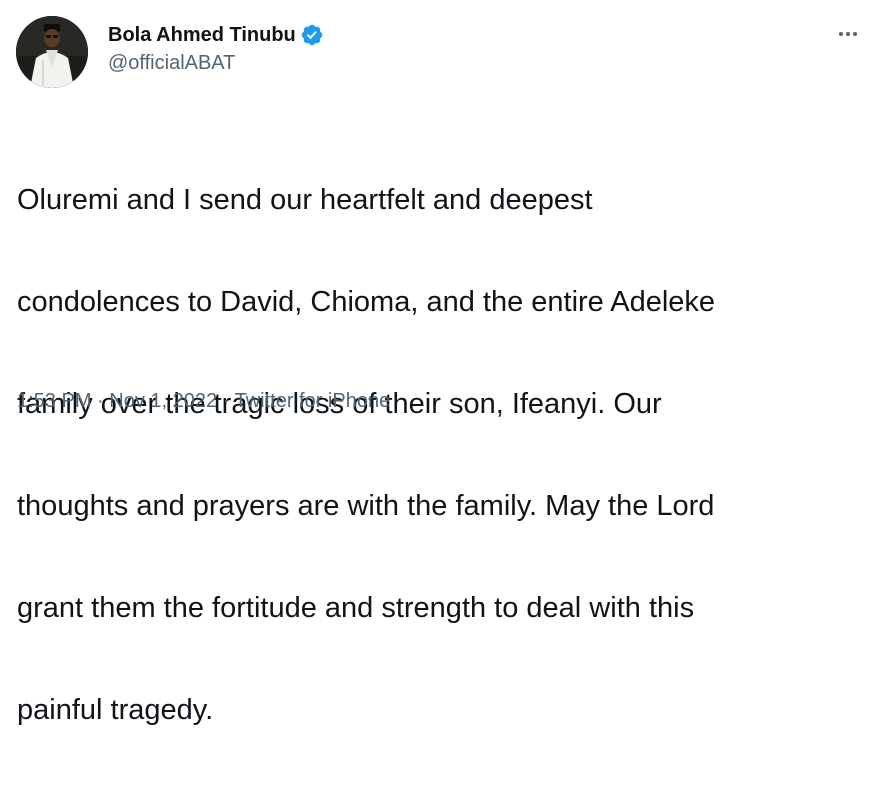  Describe the element at coordinates (216, 63) in the screenshot. I see `user-handle: @officialABAT` at that location.